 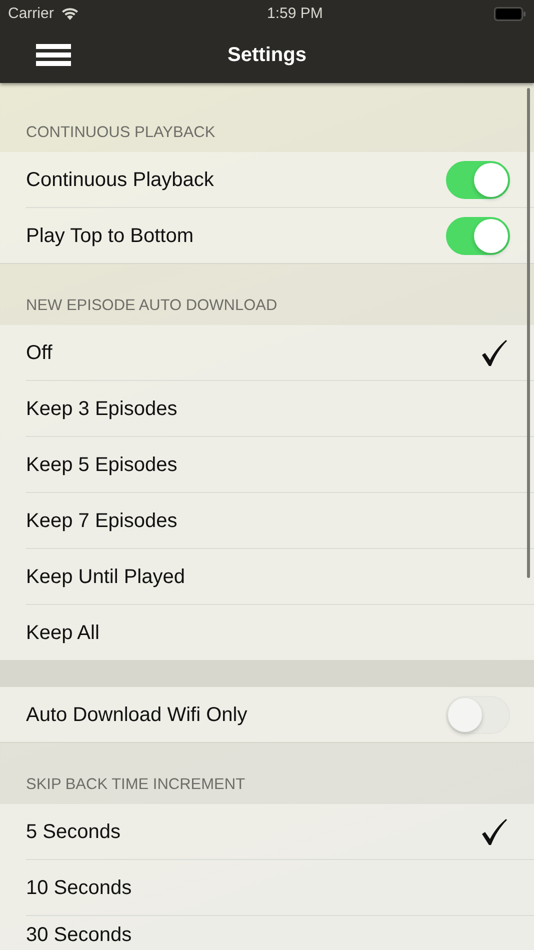 I want to click on section-header: NEW EPISODE AUTO DOWNLOAD, so click(x=152, y=306).